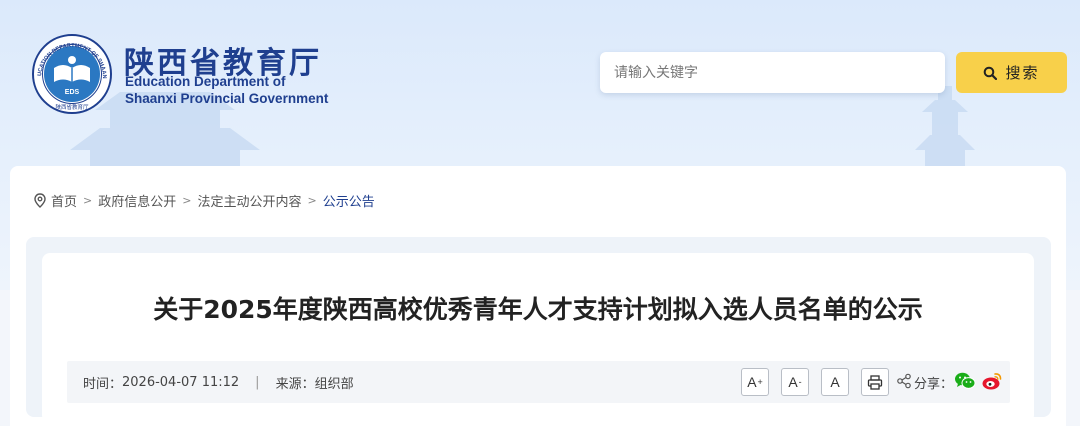  I want to click on font-default-button: A, so click(835, 382).